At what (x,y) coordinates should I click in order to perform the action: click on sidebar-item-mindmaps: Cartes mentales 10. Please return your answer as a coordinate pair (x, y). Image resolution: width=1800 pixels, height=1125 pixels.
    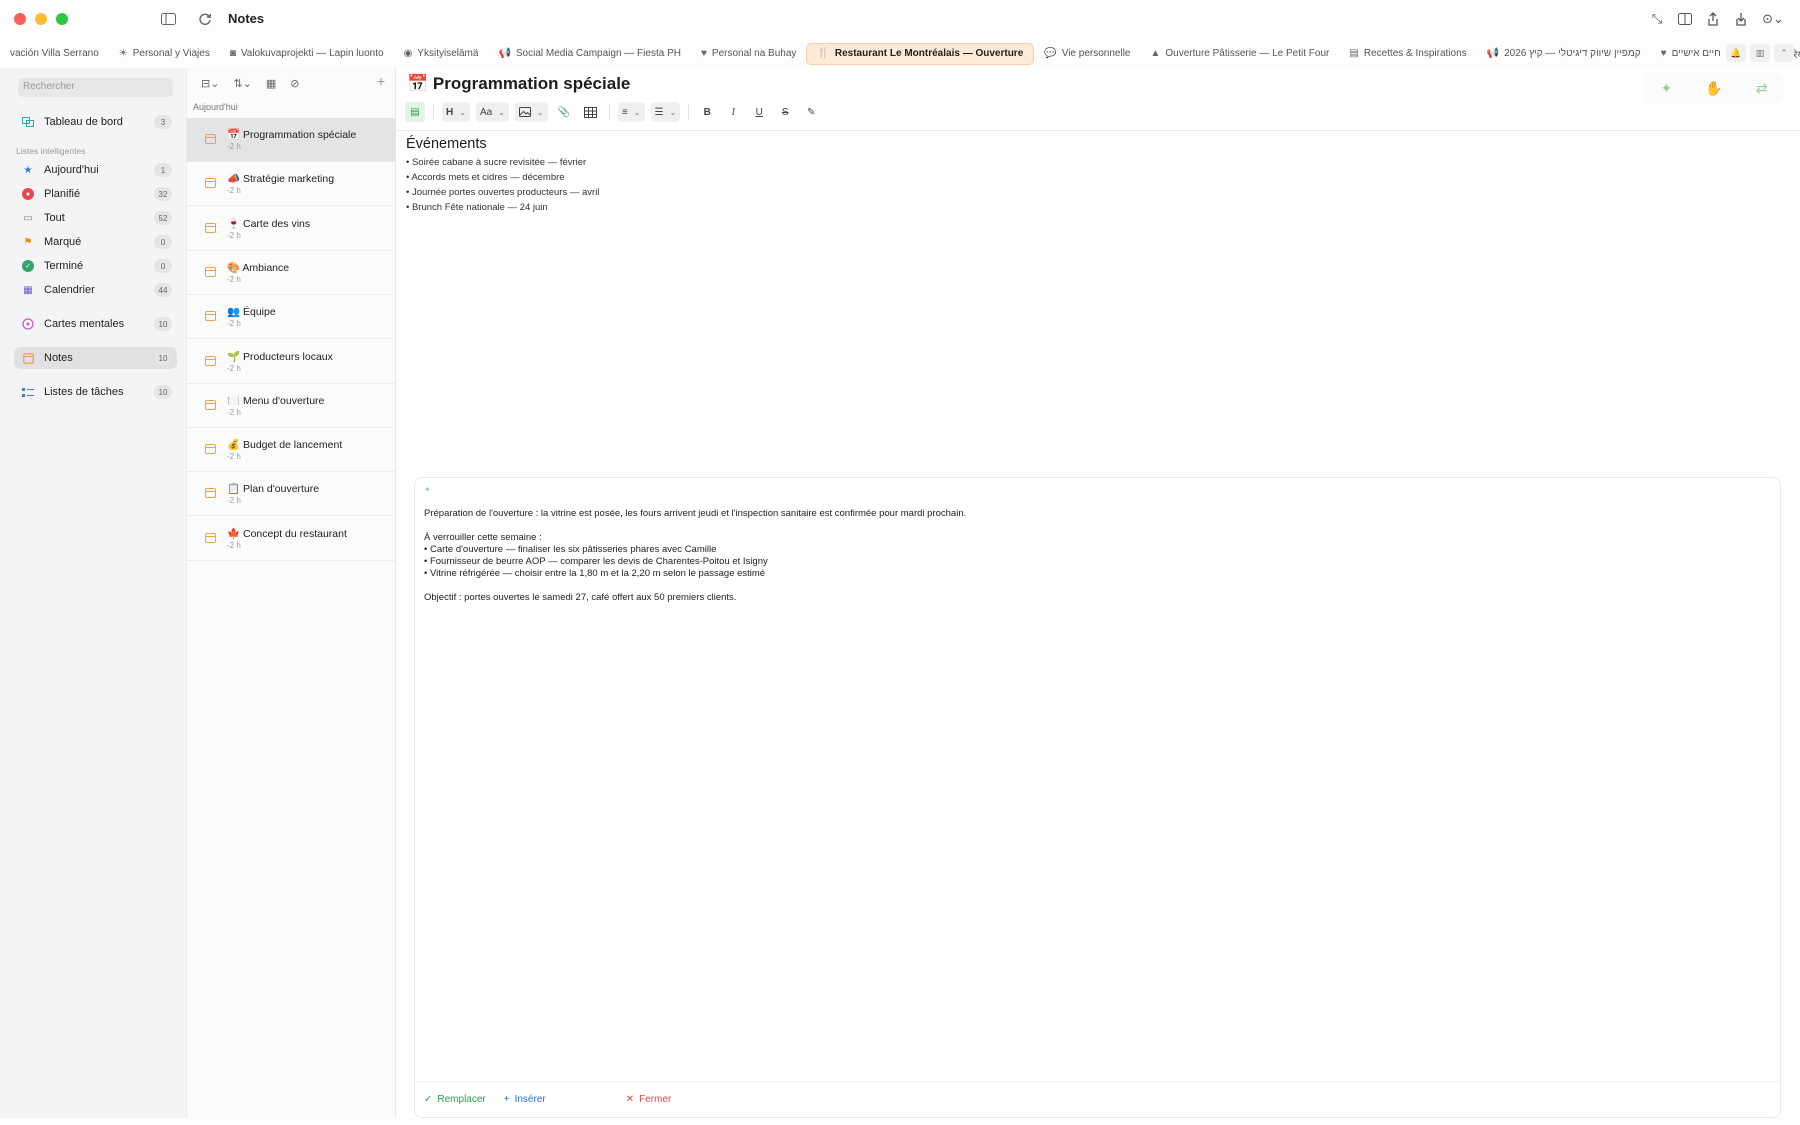
    Looking at the image, I should click on (95, 324).